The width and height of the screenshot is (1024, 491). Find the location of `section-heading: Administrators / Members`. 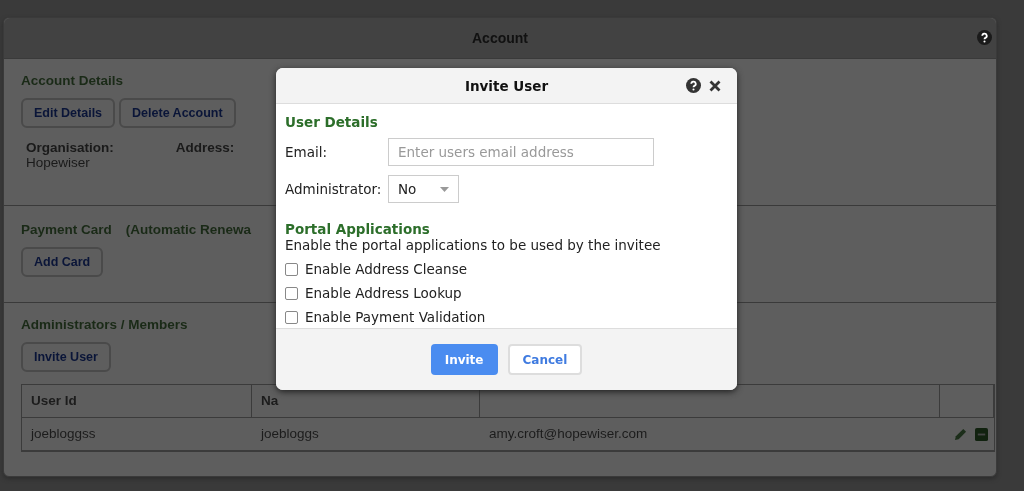

section-heading: Administrators / Members is located at coordinates (104, 324).